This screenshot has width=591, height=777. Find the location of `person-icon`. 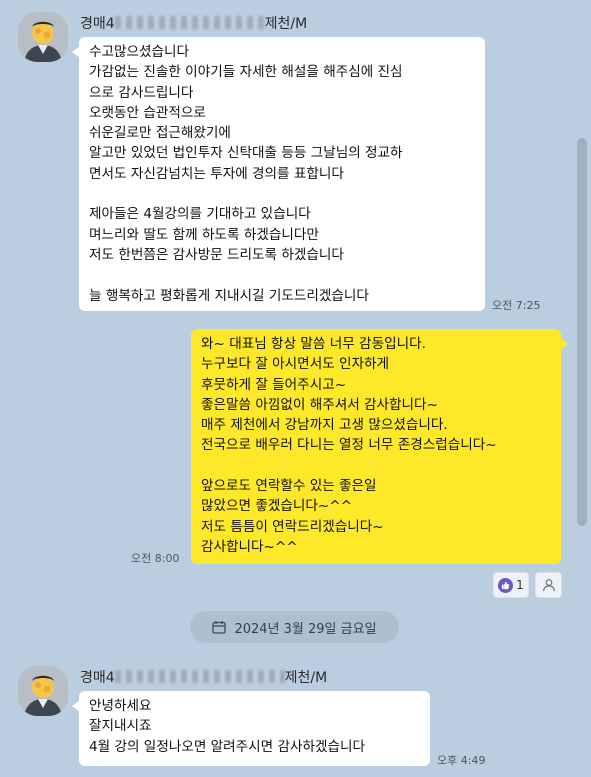

person-icon is located at coordinates (549, 585).